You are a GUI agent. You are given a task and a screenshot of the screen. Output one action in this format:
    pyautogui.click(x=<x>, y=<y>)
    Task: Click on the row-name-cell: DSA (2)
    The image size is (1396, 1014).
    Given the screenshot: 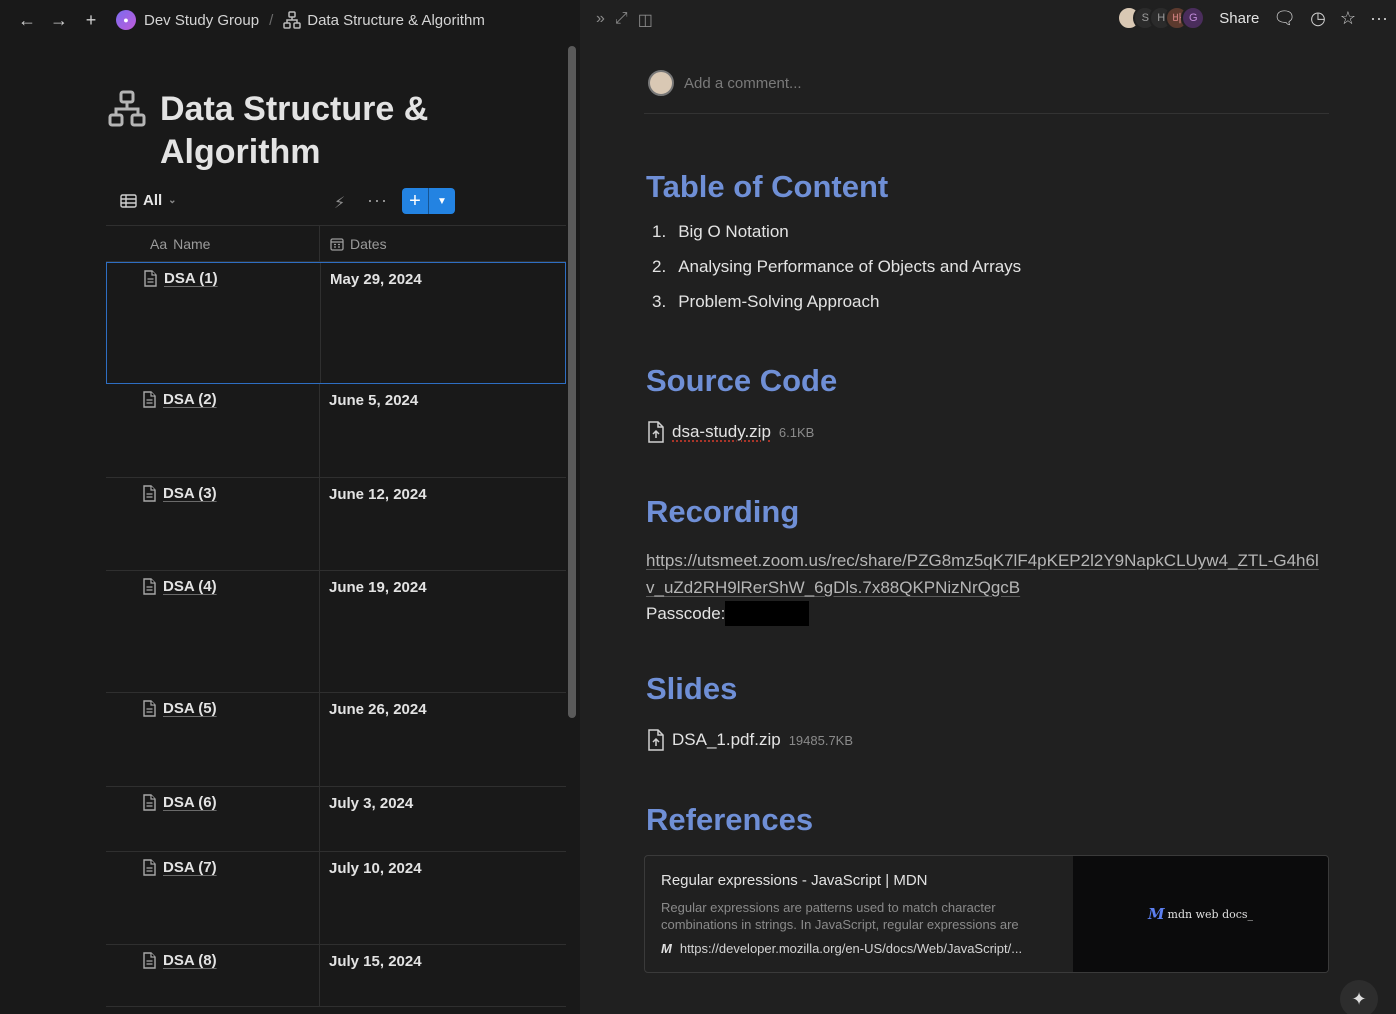 What is the action you would take?
    pyautogui.click(x=179, y=399)
    